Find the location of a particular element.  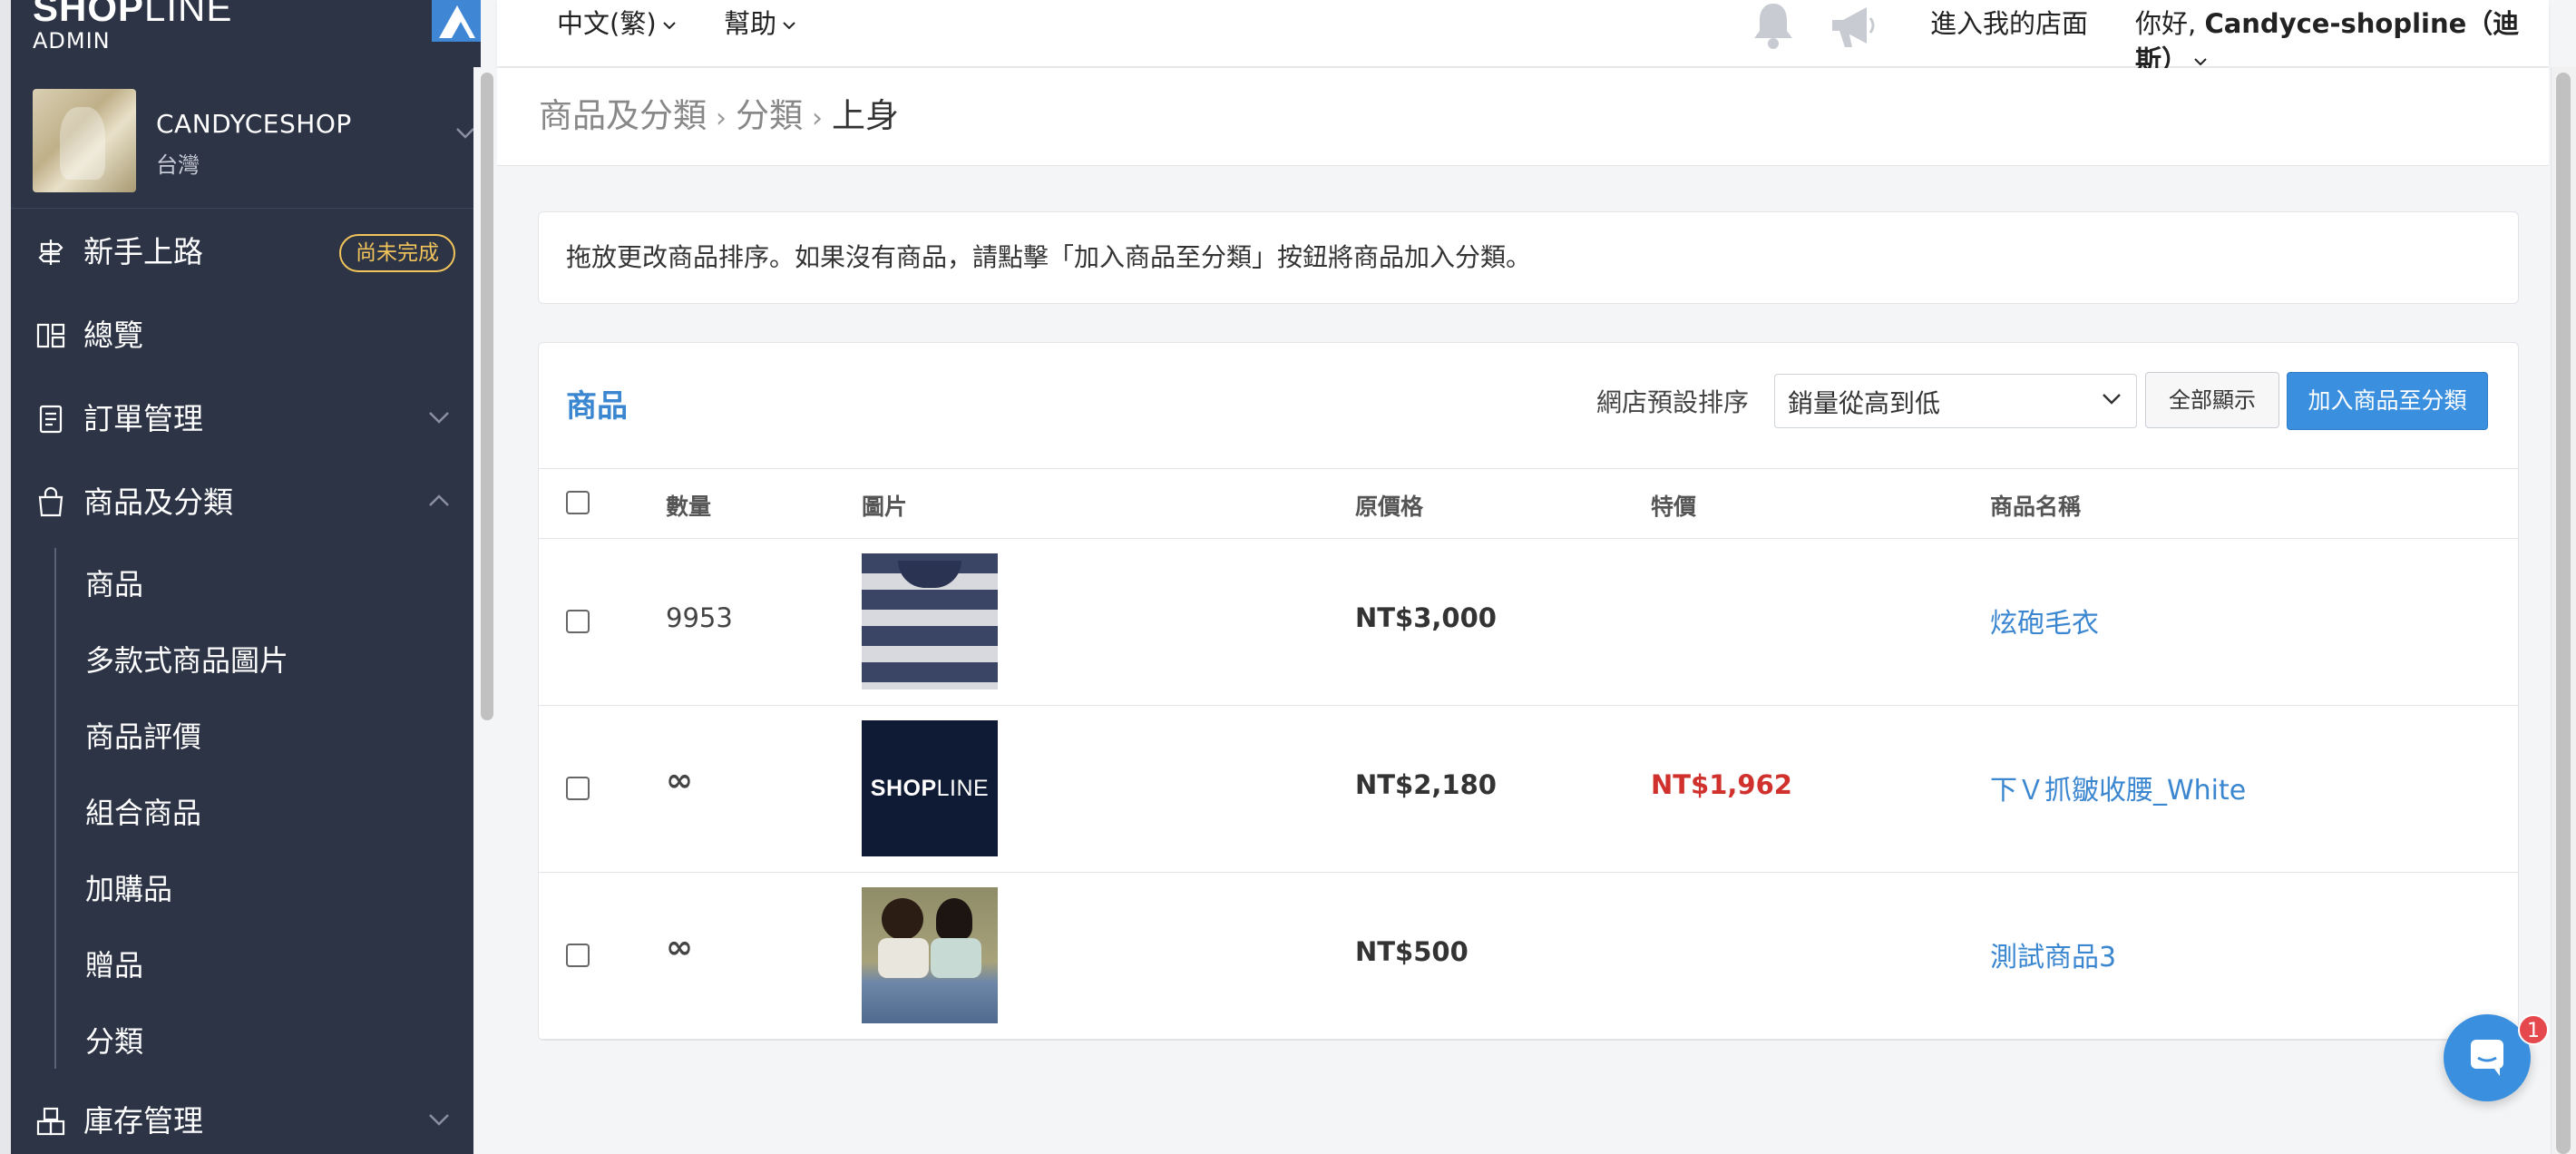

help-dropdown: 幫助 is located at coordinates (760, 23).